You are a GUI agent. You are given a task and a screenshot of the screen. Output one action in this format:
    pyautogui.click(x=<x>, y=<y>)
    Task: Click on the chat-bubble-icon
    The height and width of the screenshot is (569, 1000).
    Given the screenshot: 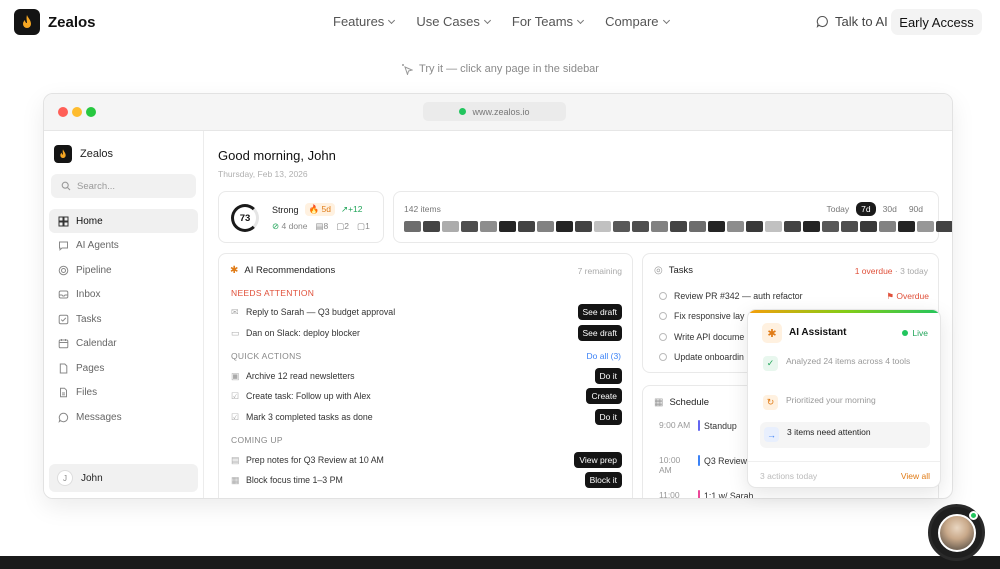 What is the action you would take?
    pyautogui.click(x=822, y=21)
    